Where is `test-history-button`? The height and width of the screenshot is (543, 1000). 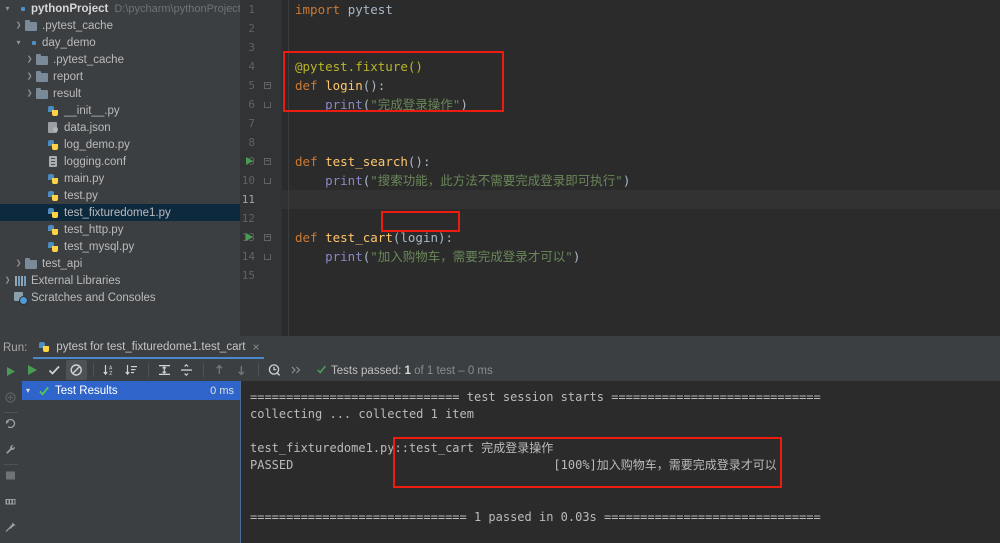 test-history-button is located at coordinates (274, 370).